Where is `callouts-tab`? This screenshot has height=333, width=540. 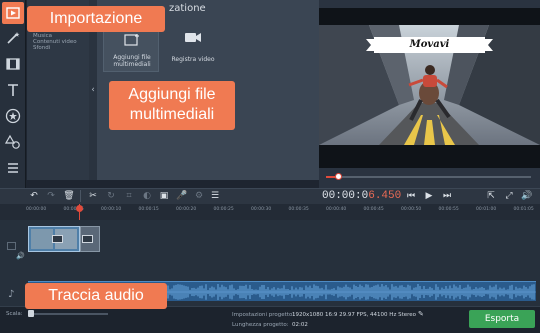
callouts-tab is located at coordinates (13, 142).